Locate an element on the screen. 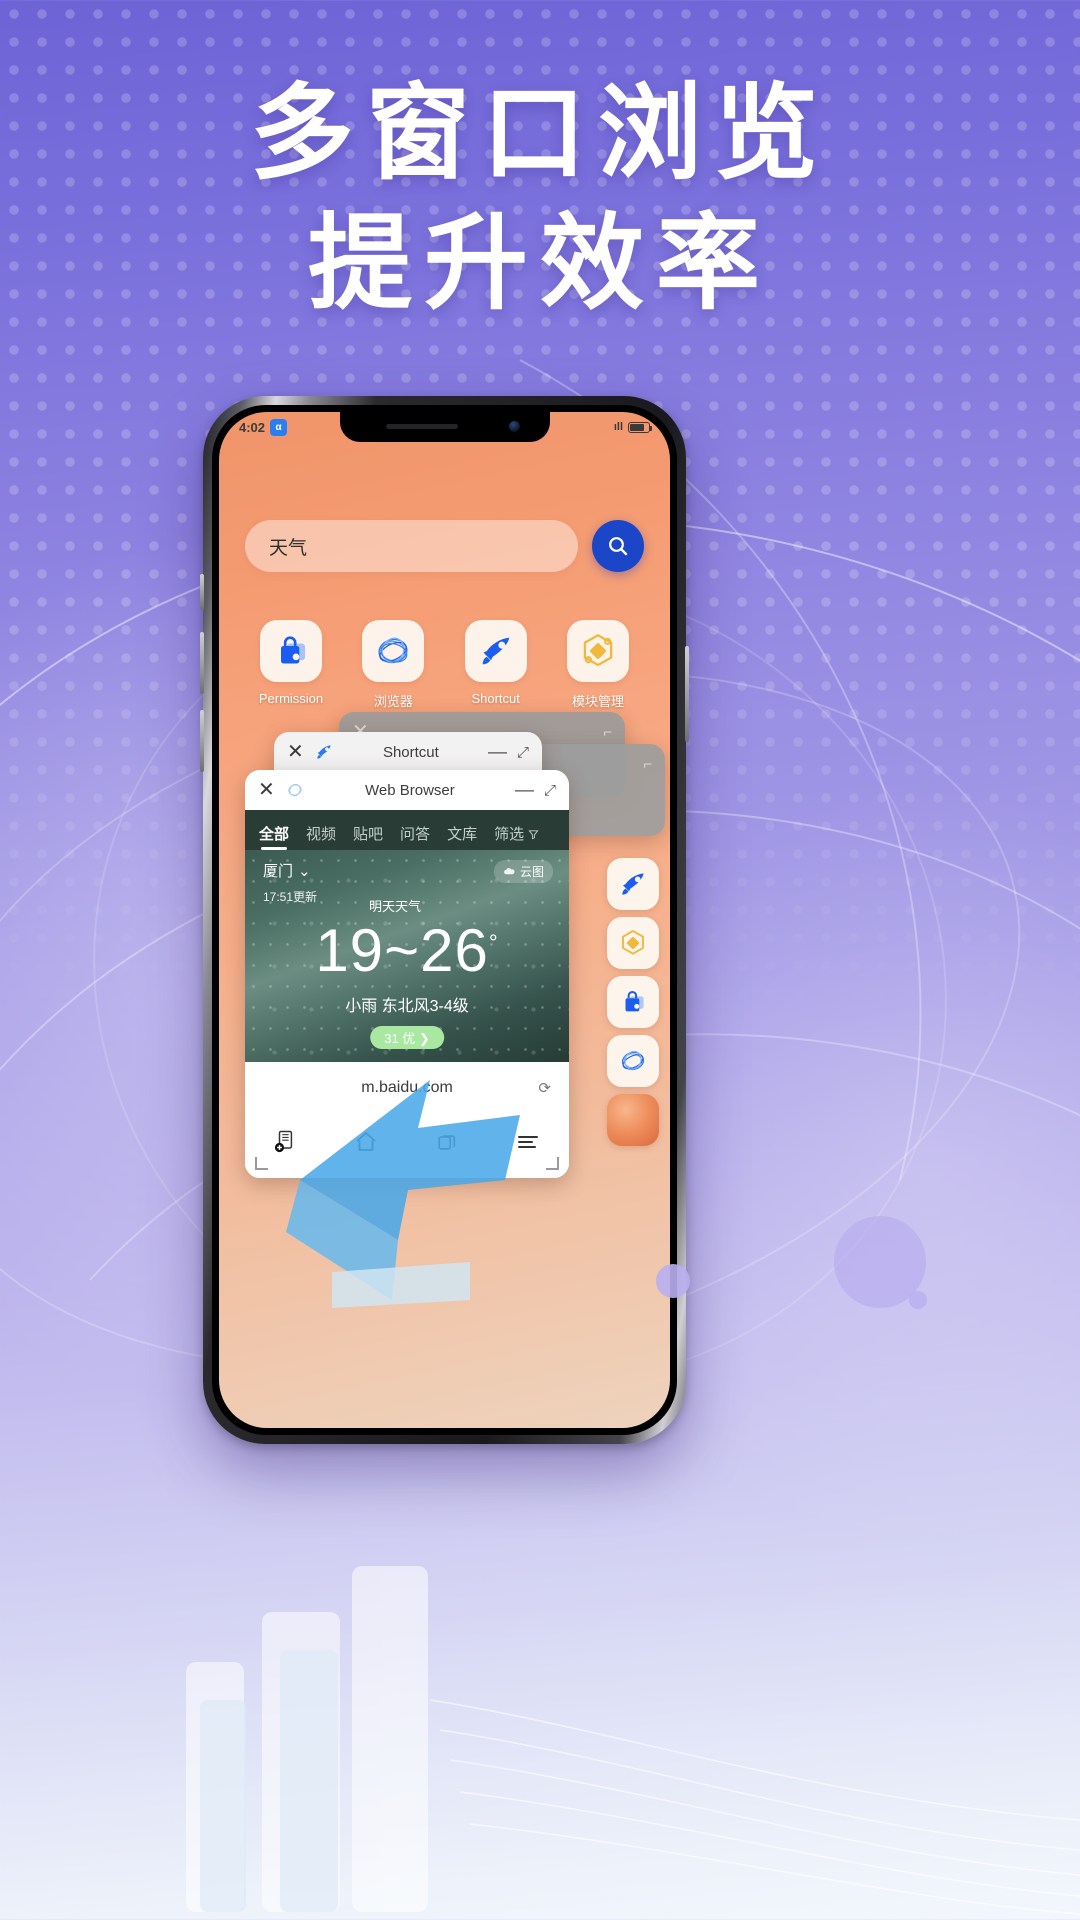  aqi-badge: 31 优 ❯ is located at coordinates (407, 1037).